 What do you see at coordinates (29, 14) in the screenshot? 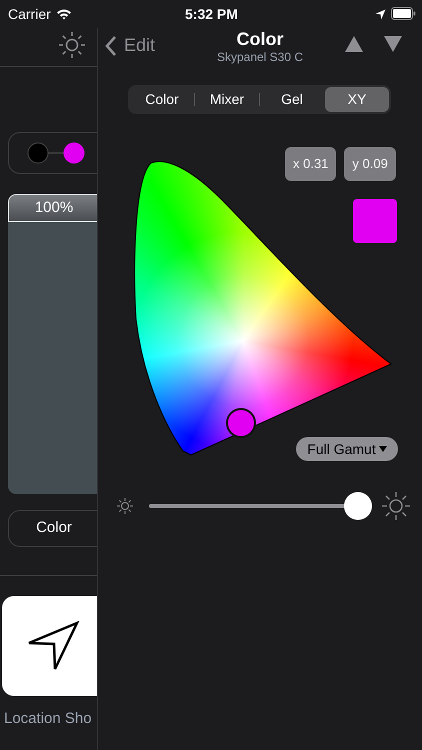
I see `carrier-label: Carrier` at bounding box center [29, 14].